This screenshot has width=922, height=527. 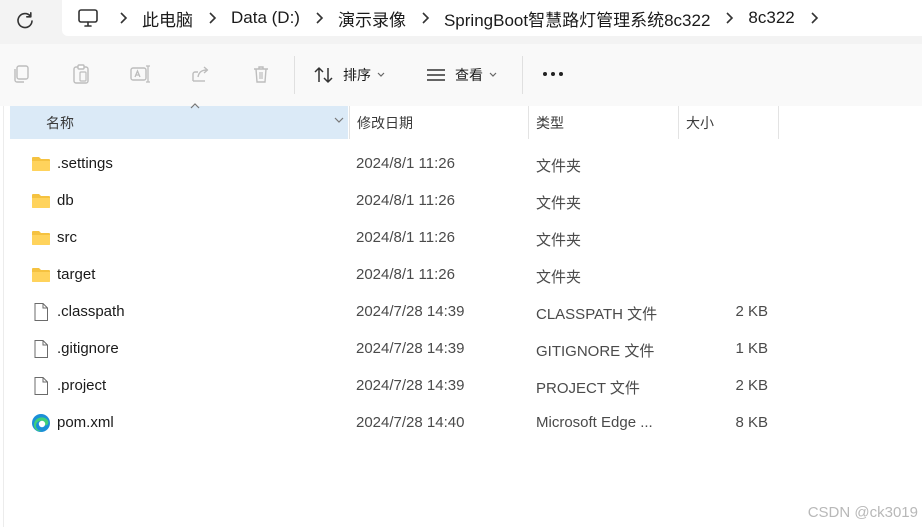 What do you see at coordinates (41, 423) in the screenshot?
I see `edge-icon` at bounding box center [41, 423].